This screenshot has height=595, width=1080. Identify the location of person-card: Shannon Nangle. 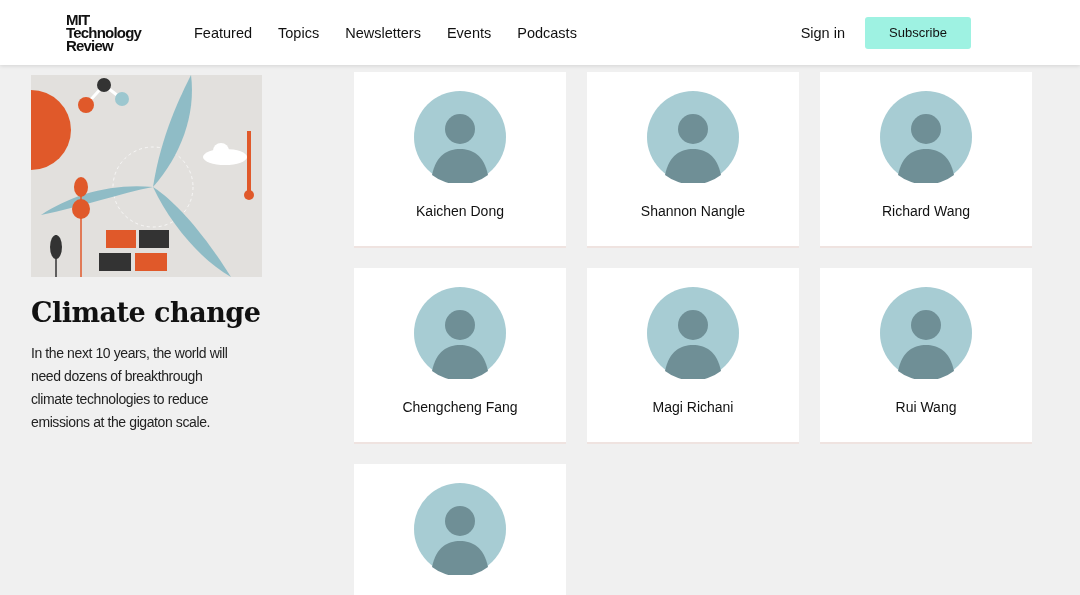
(693, 159).